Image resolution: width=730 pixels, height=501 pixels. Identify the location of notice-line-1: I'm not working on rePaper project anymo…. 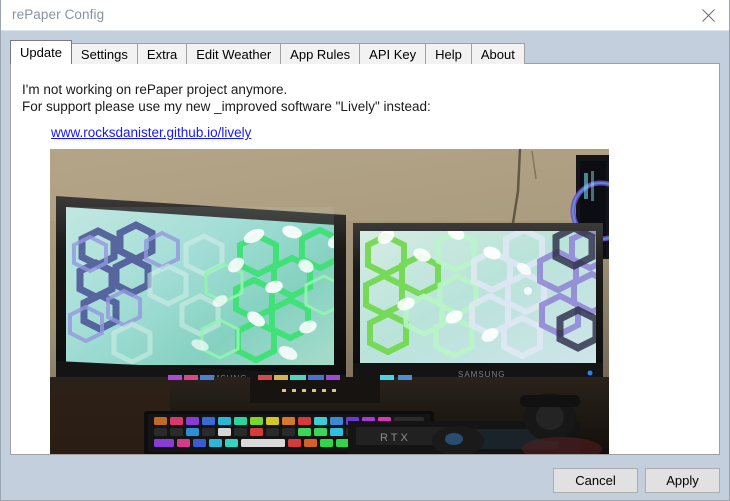
(155, 89).